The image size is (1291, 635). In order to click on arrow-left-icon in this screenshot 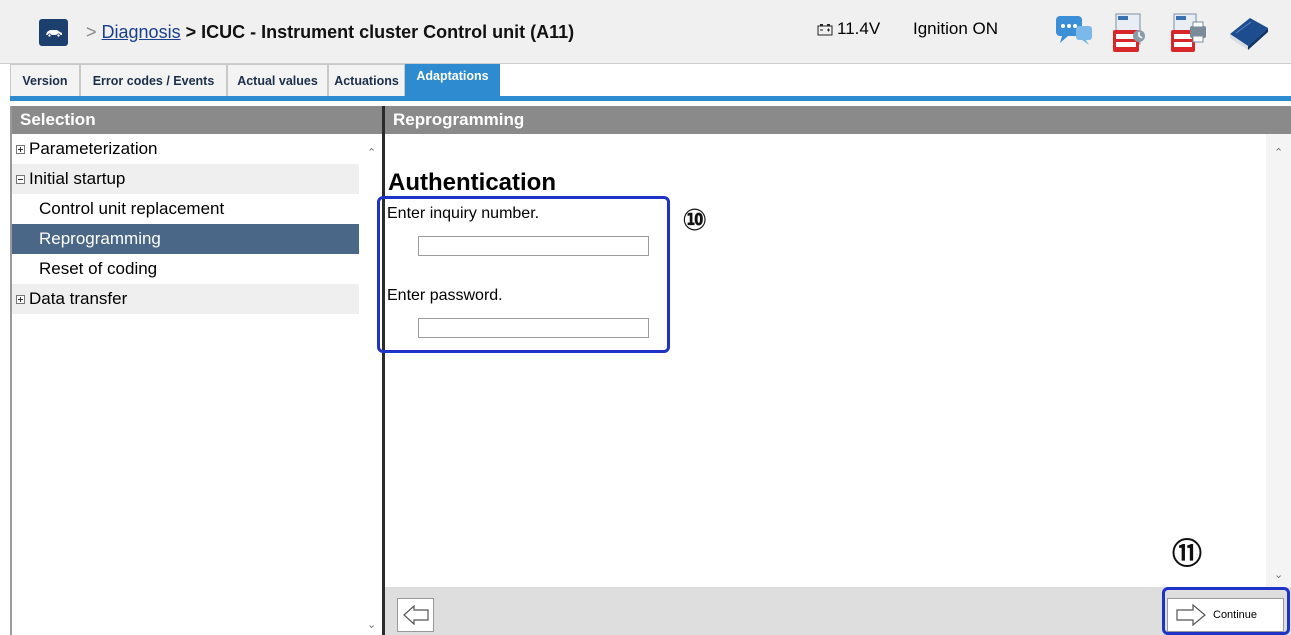, I will do `click(415, 615)`.